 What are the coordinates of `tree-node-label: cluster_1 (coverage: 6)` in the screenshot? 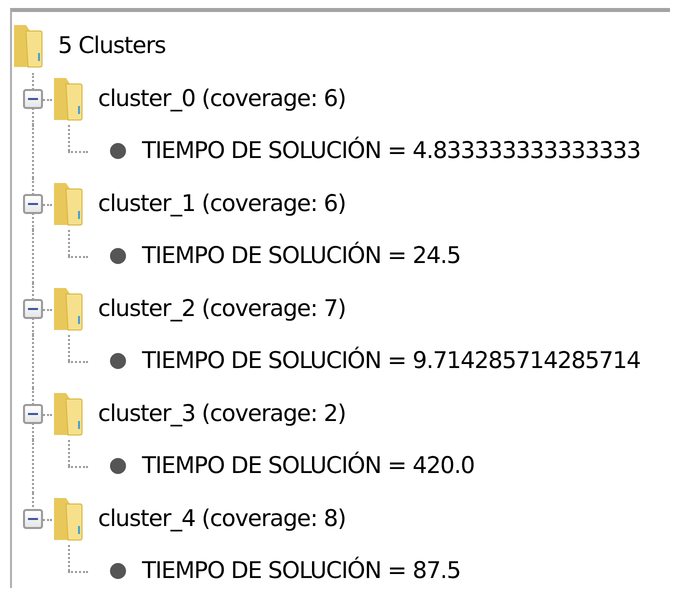 It's located at (222, 203).